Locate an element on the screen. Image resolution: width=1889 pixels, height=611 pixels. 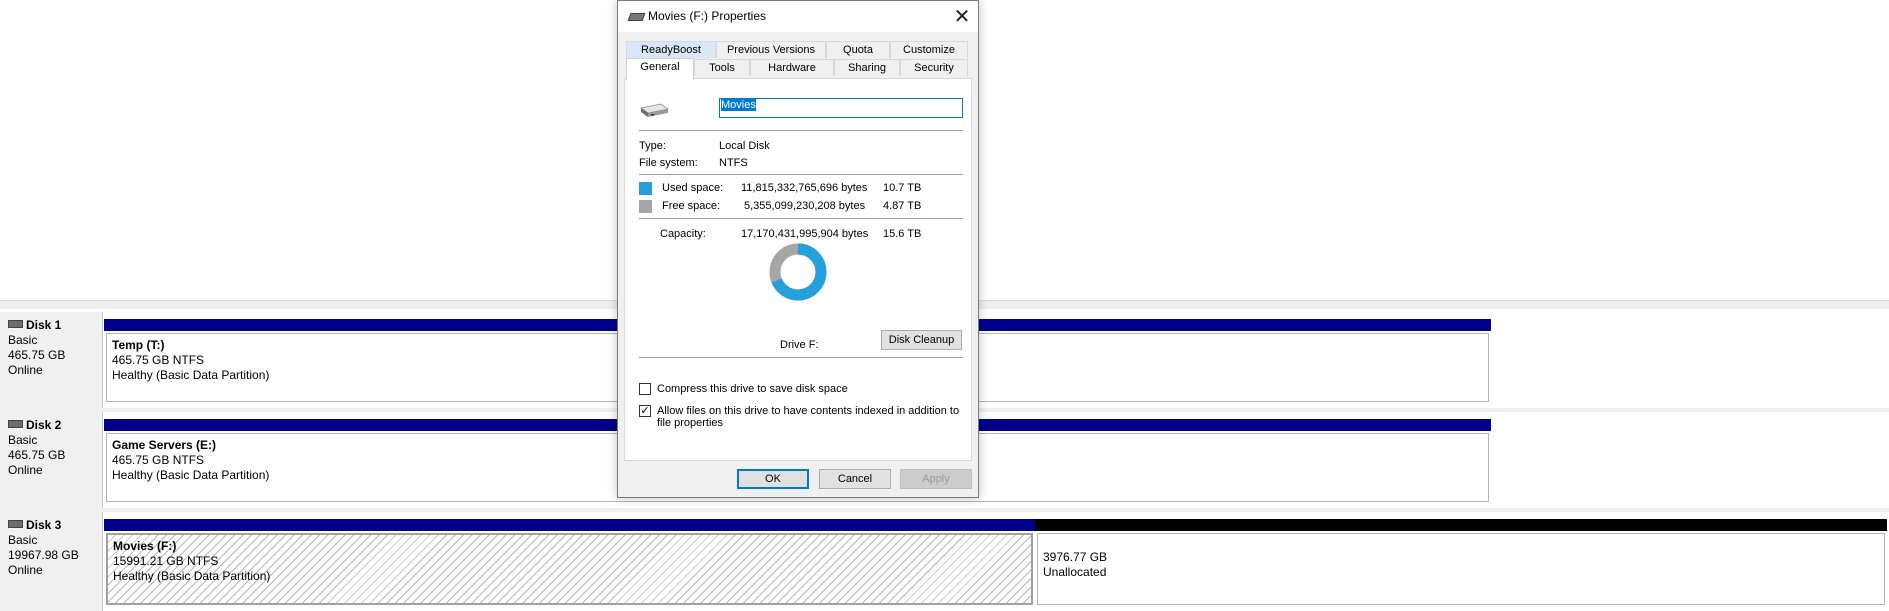
used-space-bytes: 11,815,332,765,696 bytes is located at coordinates (804, 188).